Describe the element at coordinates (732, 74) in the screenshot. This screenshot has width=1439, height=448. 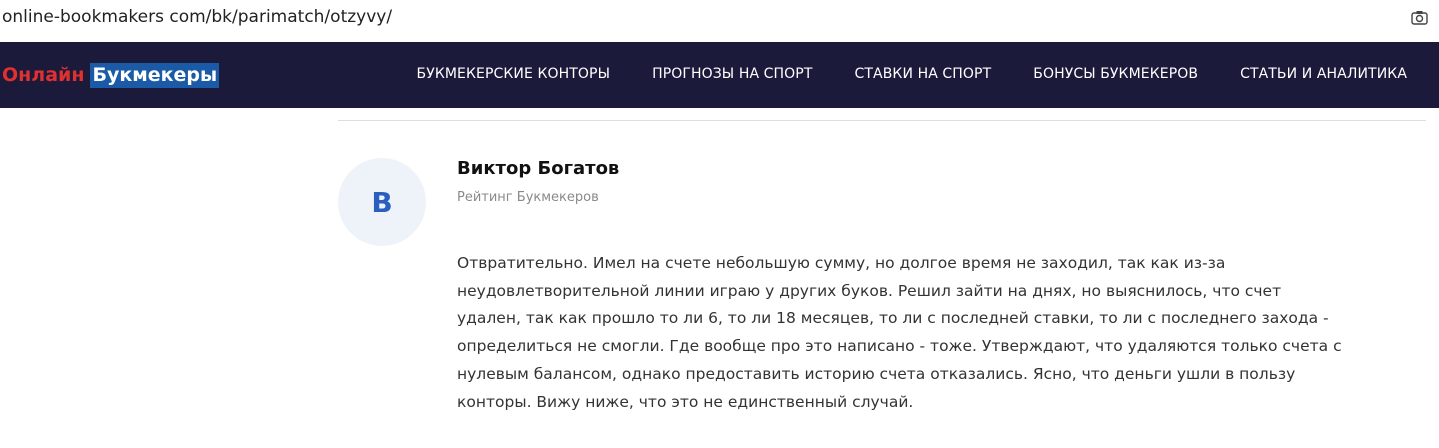
I see `menu-item-forecasts: ПРОГНОЗЫ НА СПОРТ` at that location.